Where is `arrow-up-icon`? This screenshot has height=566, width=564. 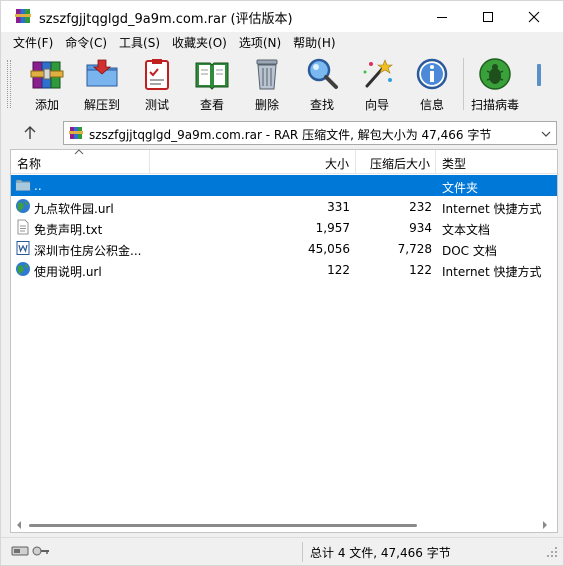
arrow-up-icon is located at coordinates (30, 133).